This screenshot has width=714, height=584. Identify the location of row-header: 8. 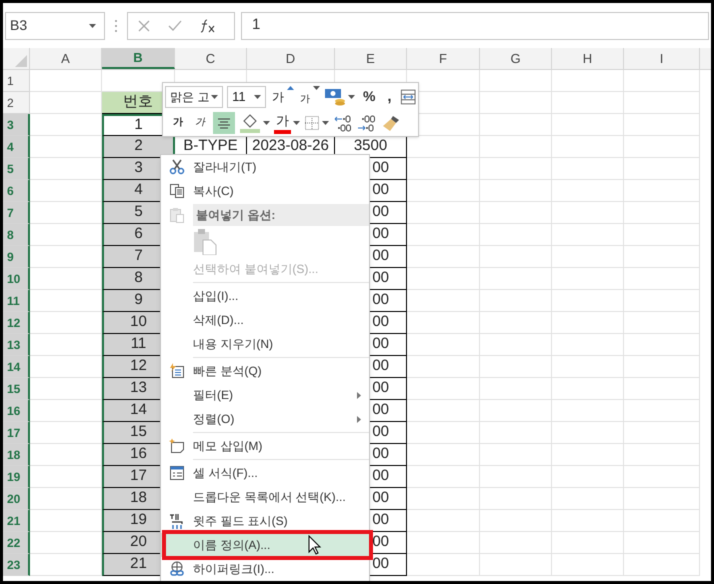
(16, 235).